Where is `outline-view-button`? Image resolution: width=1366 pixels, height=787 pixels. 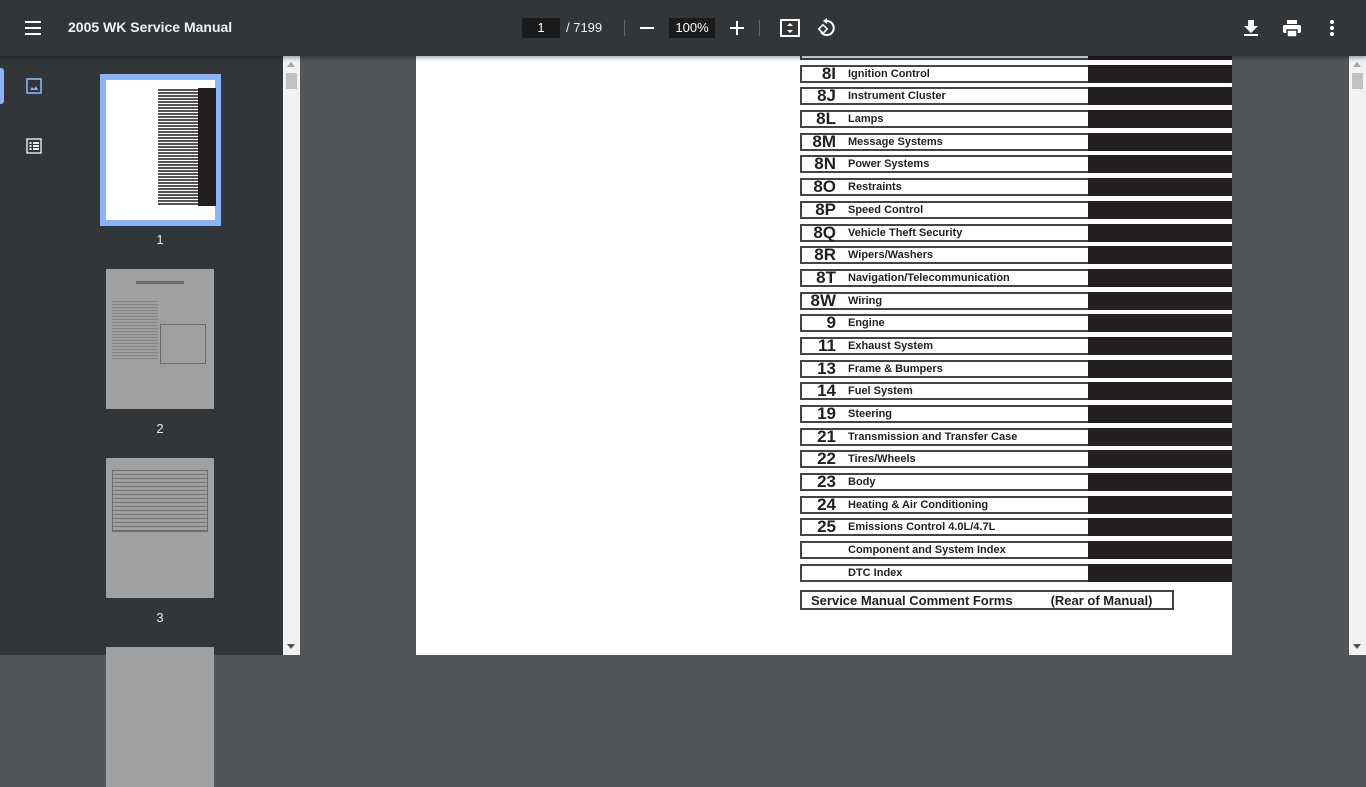
outline-view-button is located at coordinates (34, 146).